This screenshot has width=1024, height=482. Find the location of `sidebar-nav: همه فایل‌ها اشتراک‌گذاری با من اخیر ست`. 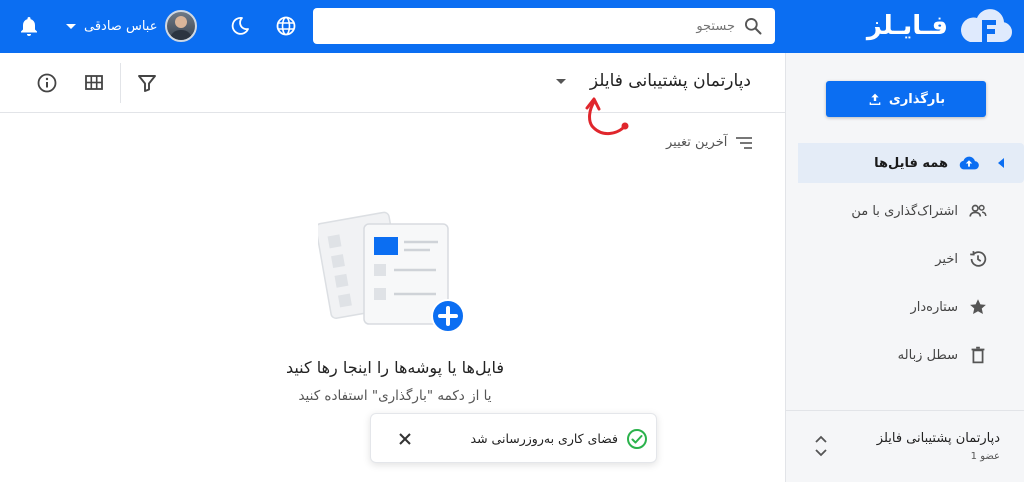

sidebar-nav: همه فایل‌ها اشتراک‌گذاری با من اخیر ست is located at coordinates (911, 261).